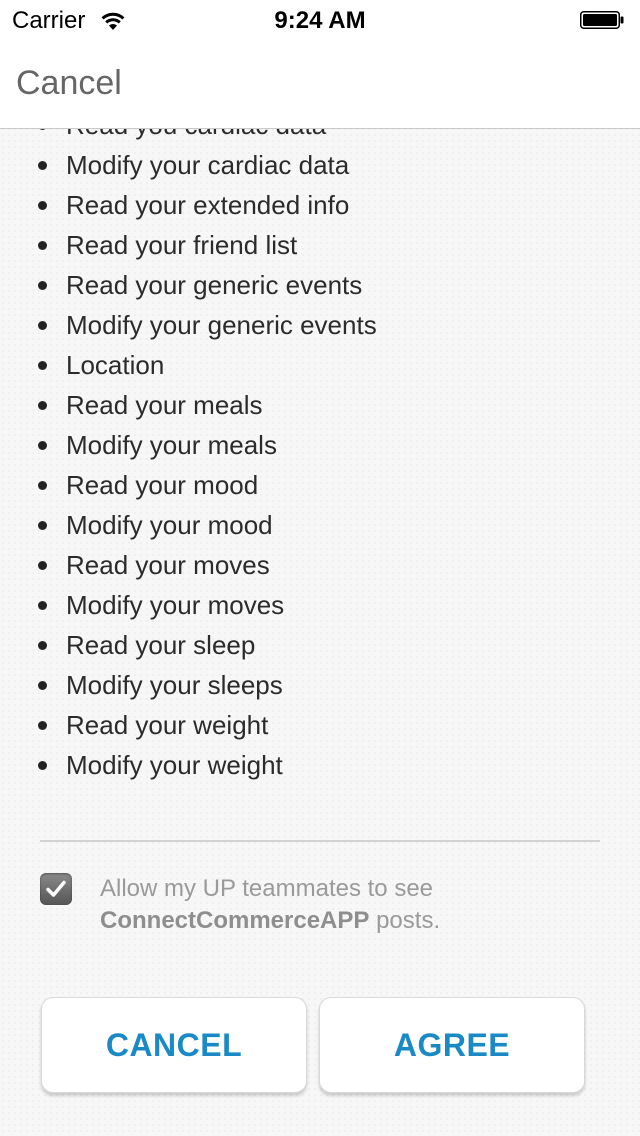 The height and width of the screenshot is (1136, 640). Describe the element at coordinates (214, 285) in the screenshot. I see `permission-label: Read your generic events` at that location.